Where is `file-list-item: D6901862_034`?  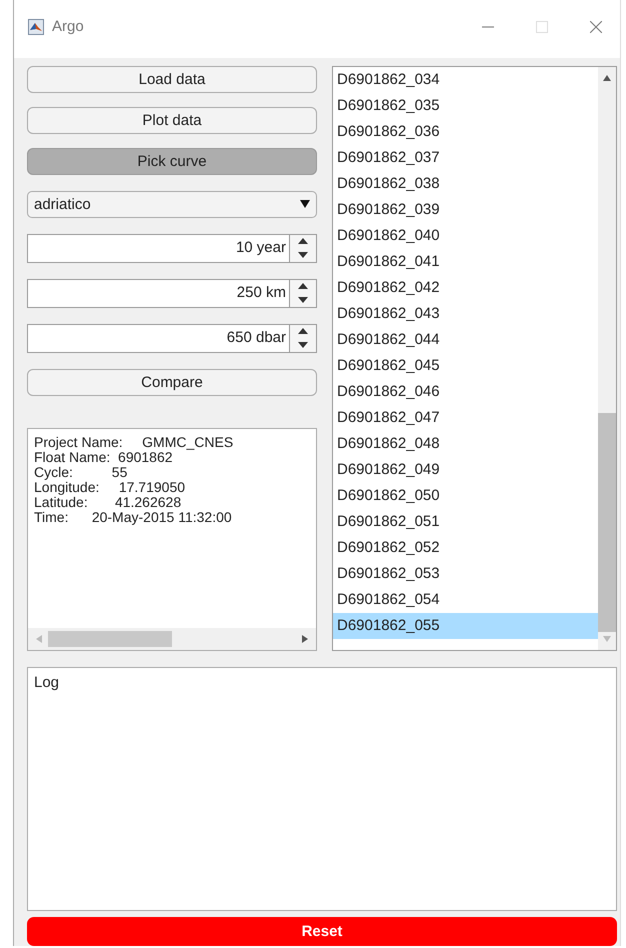 file-list-item: D6901862_034 is located at coordinates (465, 79).